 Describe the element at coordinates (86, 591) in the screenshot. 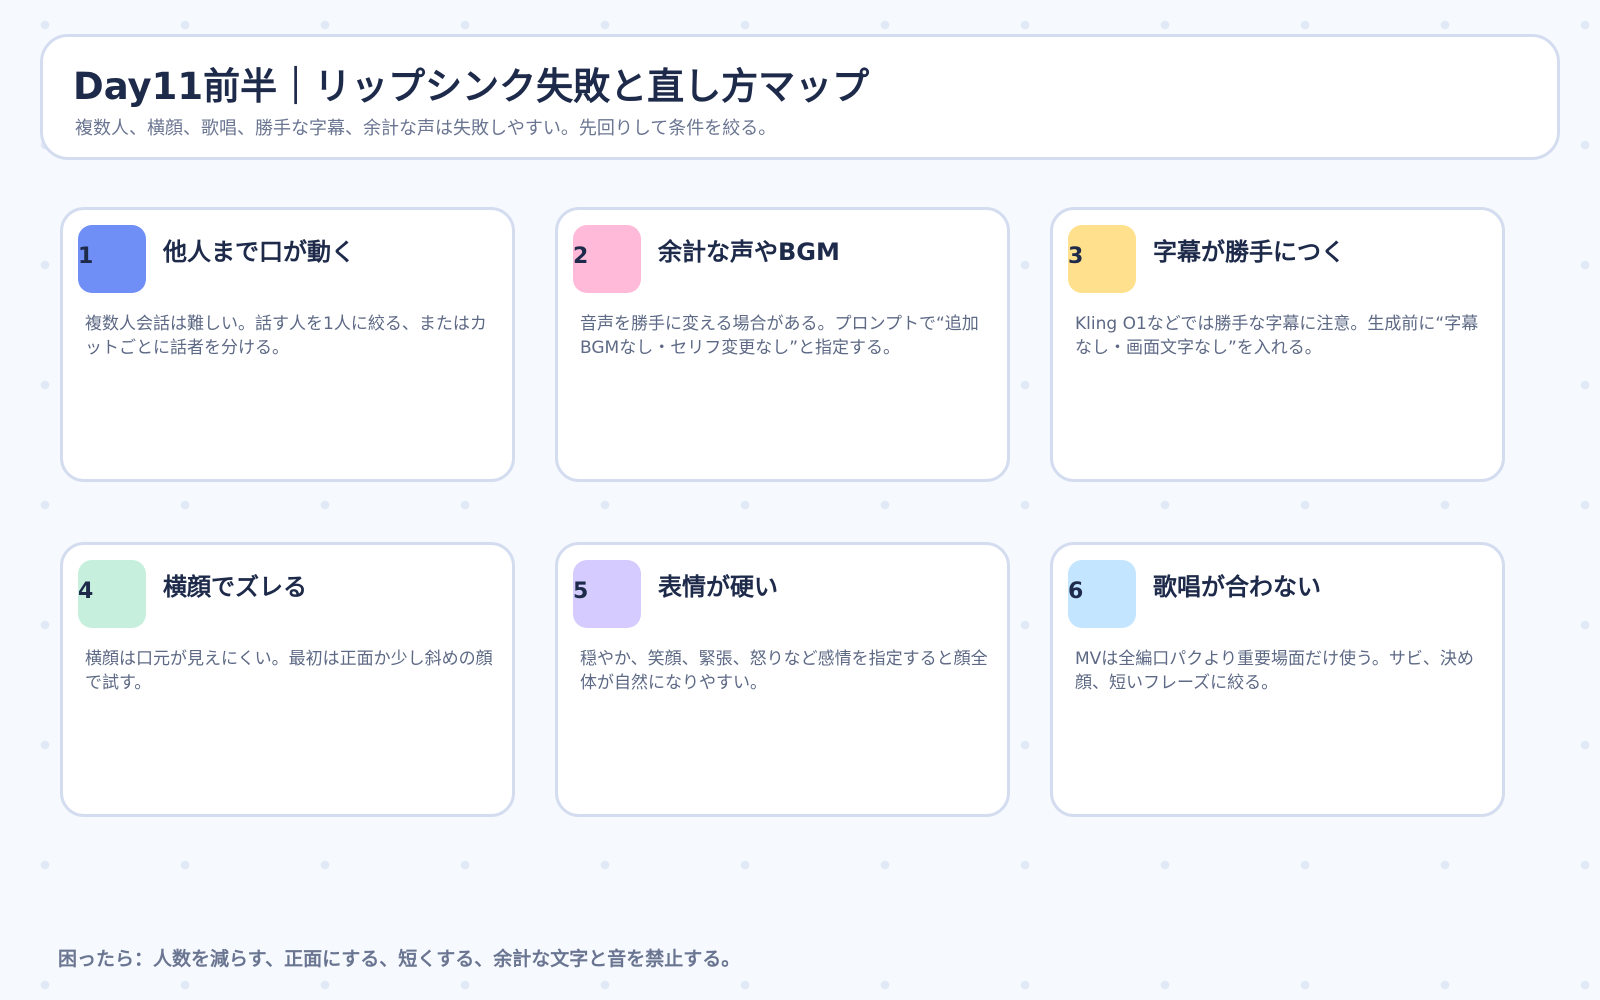

I see `card-number: 4` at that location.